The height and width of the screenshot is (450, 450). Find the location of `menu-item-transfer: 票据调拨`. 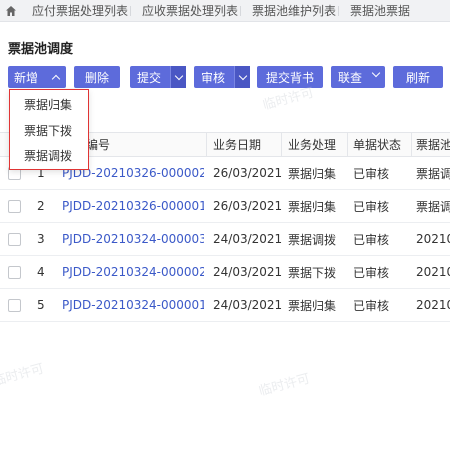

menu-item-transfer: 票据调拨 is located at coordinates (49, 155).